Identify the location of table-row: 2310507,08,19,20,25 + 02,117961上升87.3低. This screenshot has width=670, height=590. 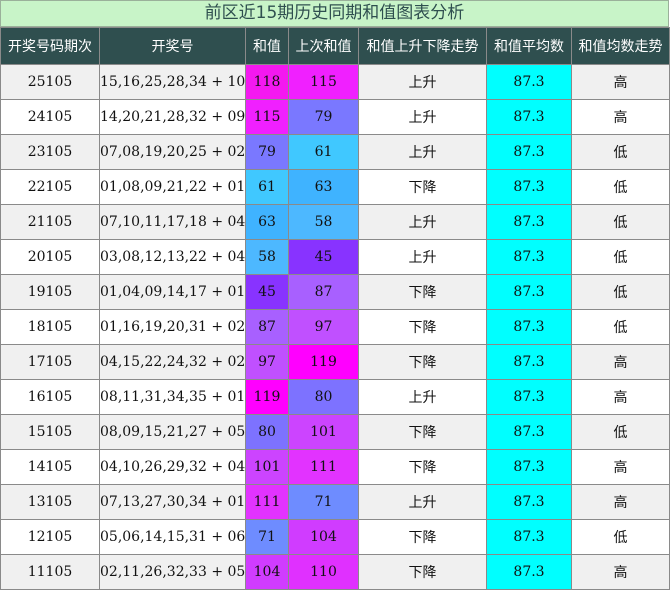
(335, 152).